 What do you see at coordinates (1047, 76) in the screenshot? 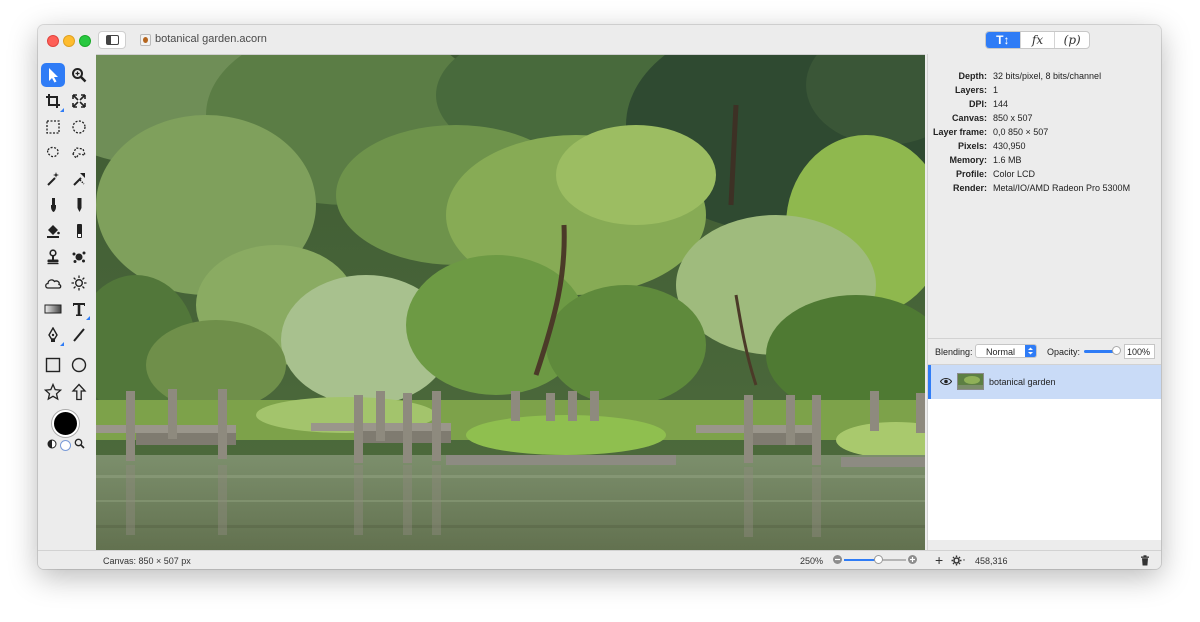
I see `info-value: 32 bits/pixel, 8 bits/channel` at bounding box center [1047, 76].